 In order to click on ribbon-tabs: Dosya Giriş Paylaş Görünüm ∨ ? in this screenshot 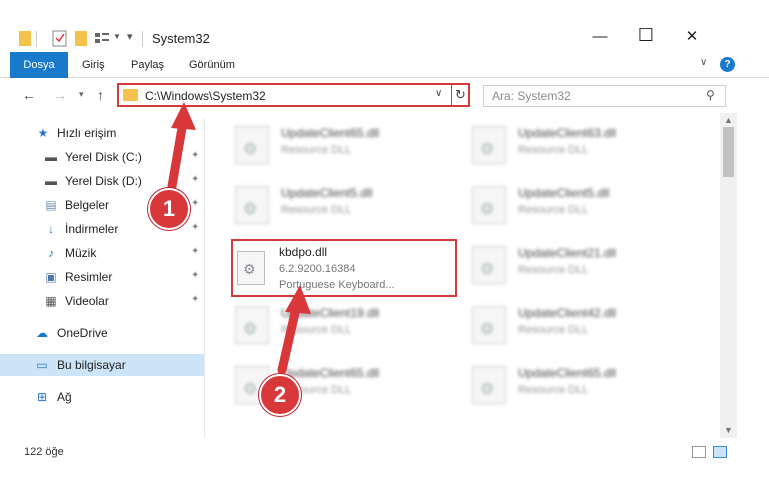, I will do `click(384, 65)`.